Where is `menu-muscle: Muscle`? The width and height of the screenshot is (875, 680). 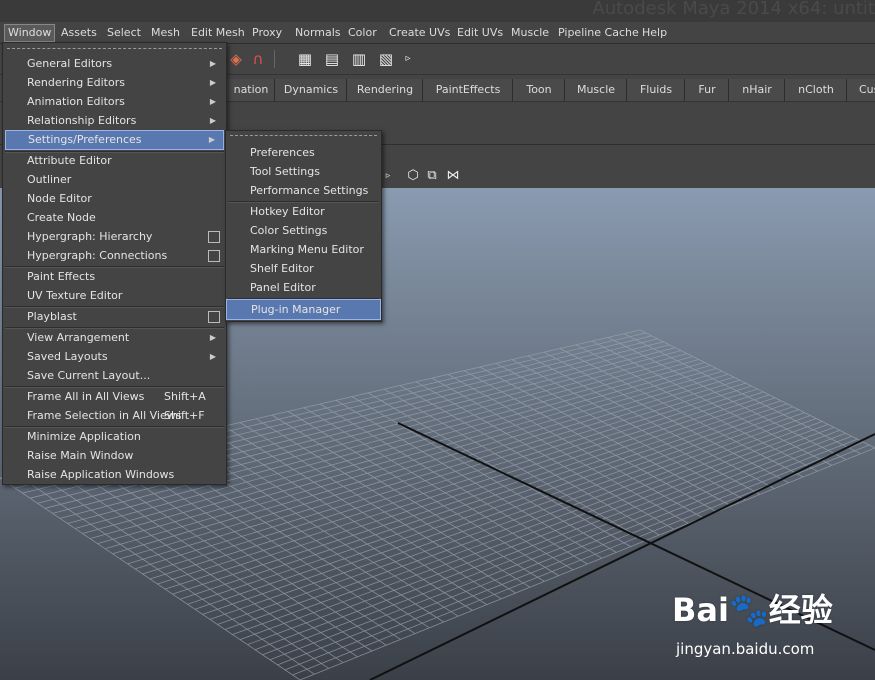 menu-muscle: Muscle is located at coordinates (530, 33).